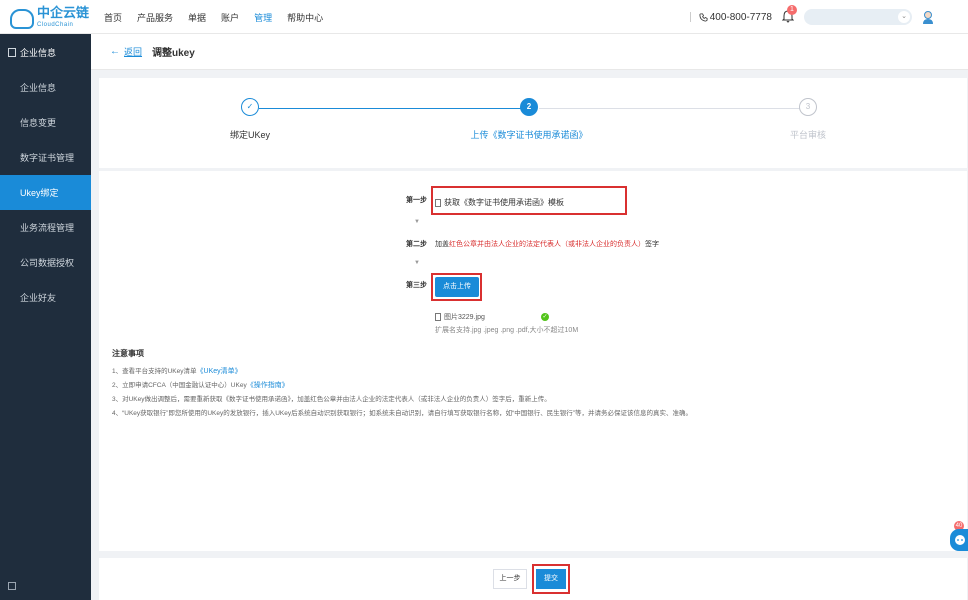 This screenshot has width=968, height=600. I want to click on sidebar-header-label: 企业信息, so click(38, 52).